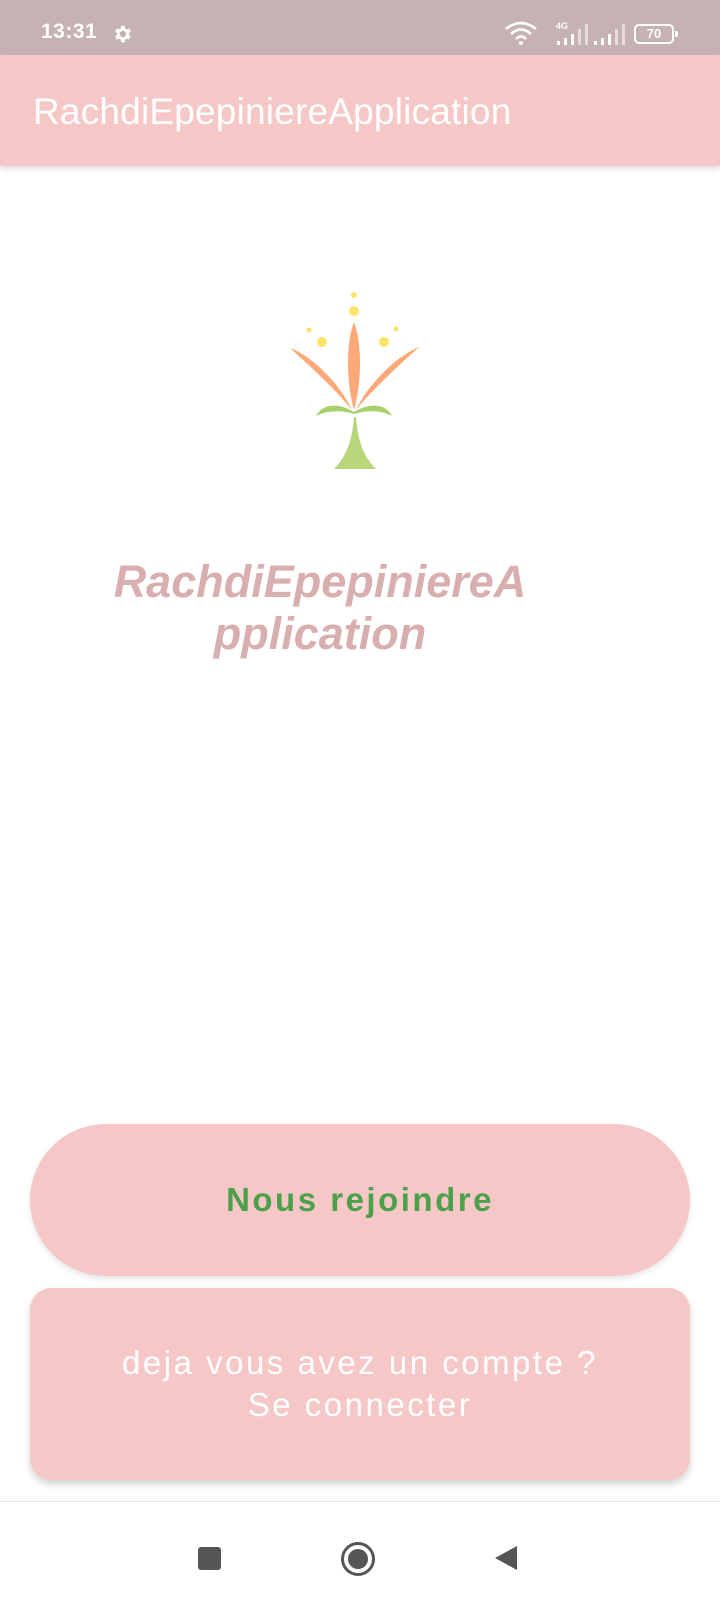  What do you see at coordinates (506, 1558) in the screenshot?
I see `back-icon` at bounding box center [506, 1558].